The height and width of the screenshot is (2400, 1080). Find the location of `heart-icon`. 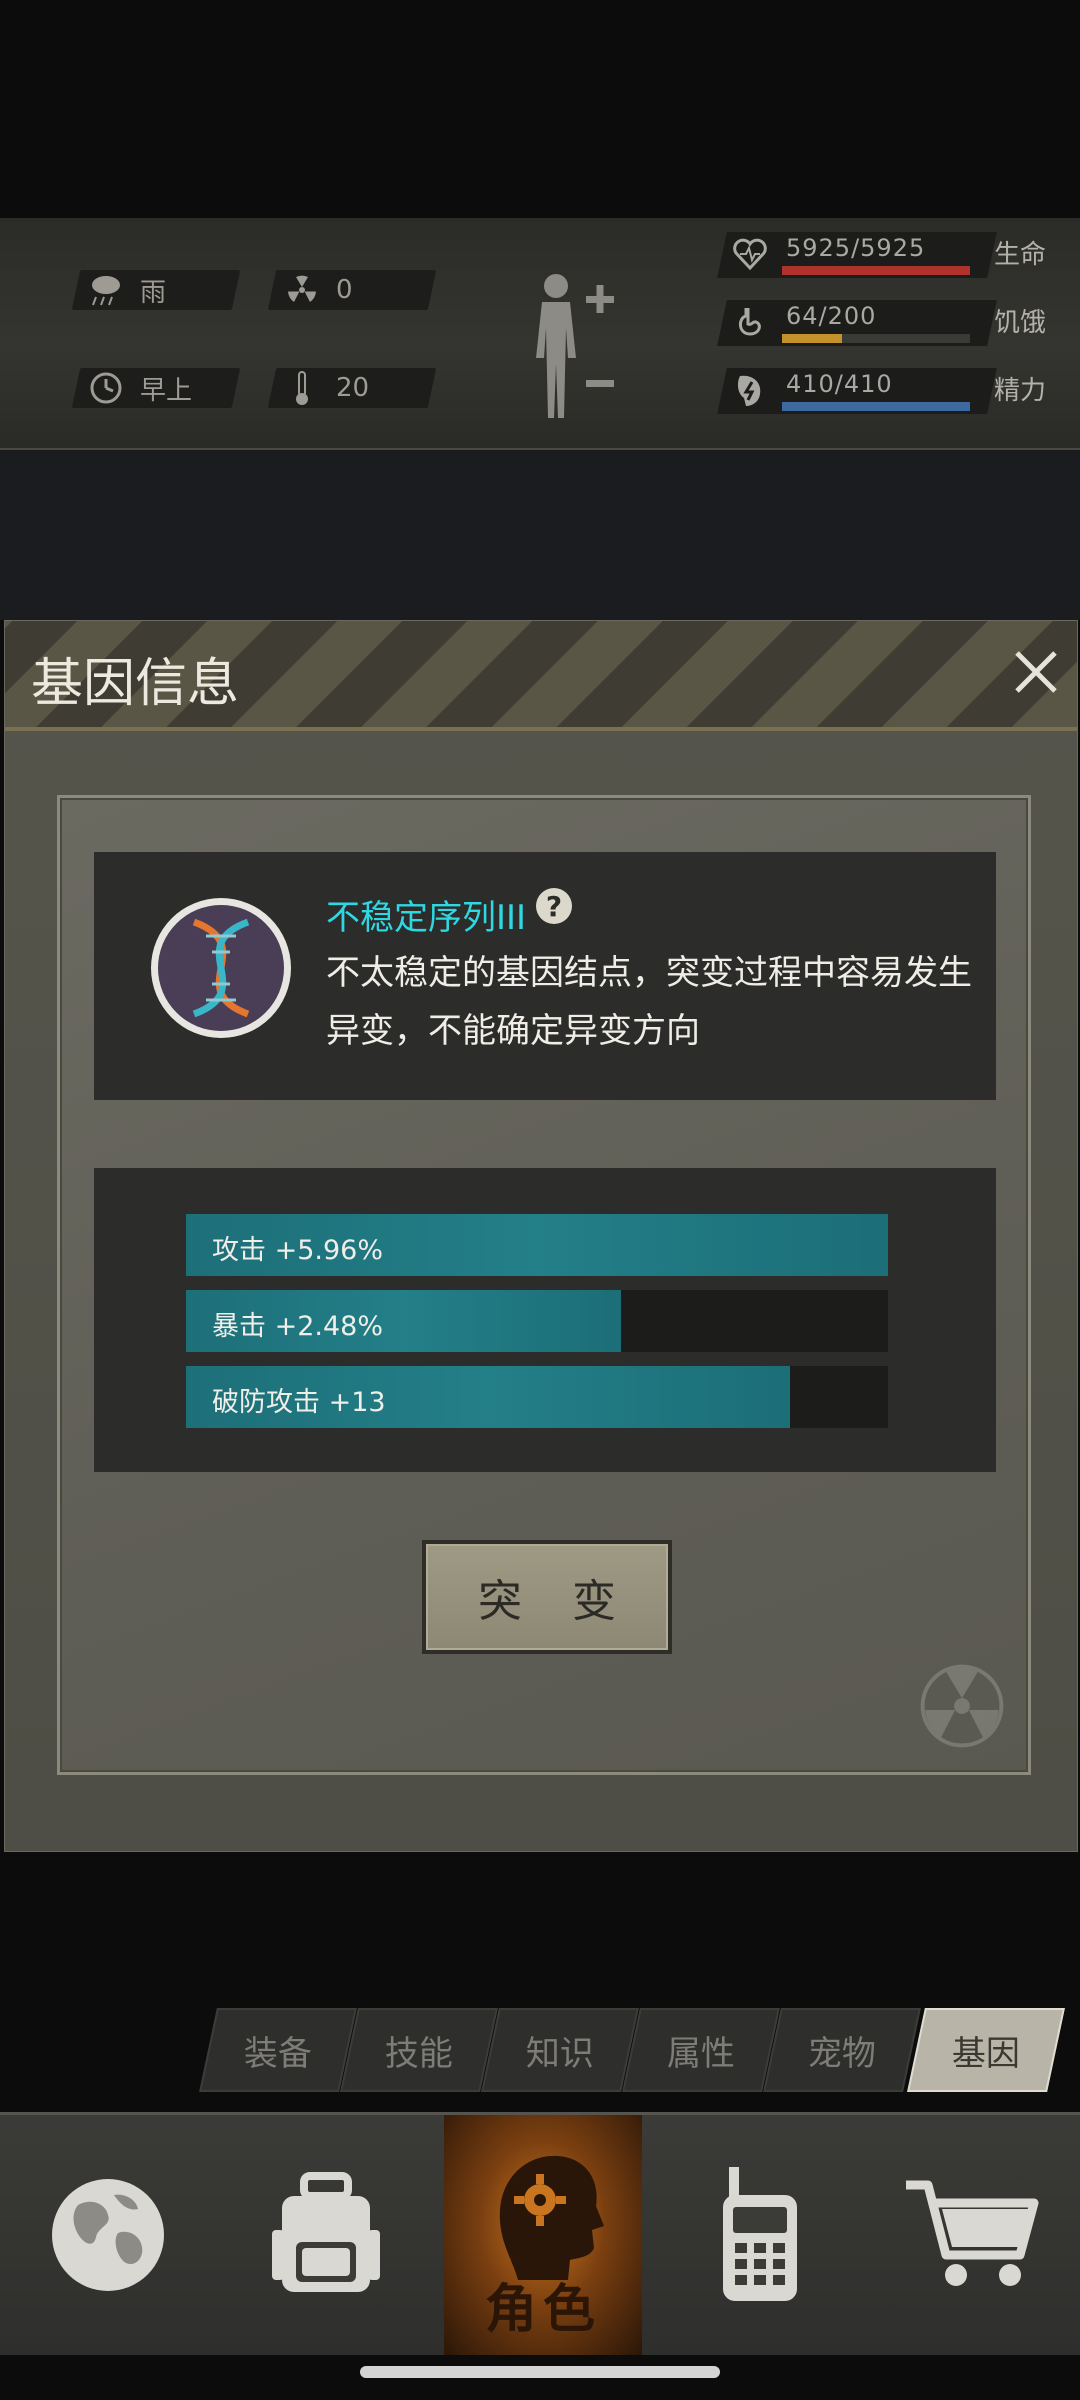

heart-icon is located at coordinates (750, 255).